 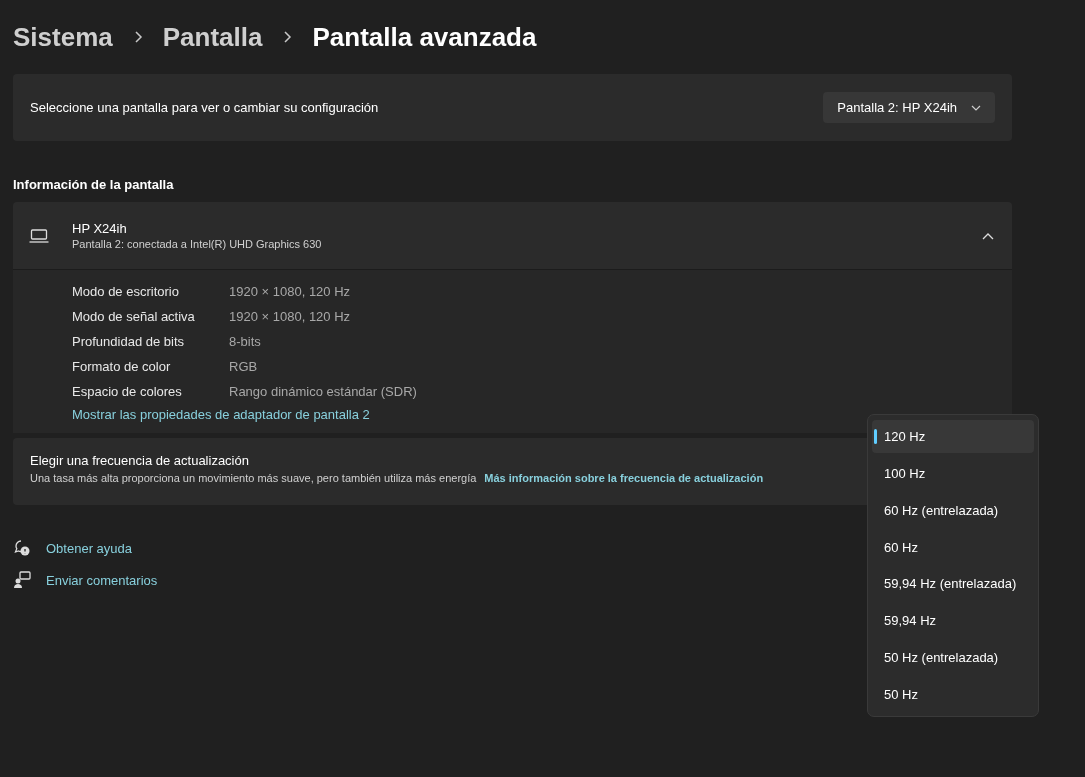 I want to click on property-label: Profundidad de bits, so click(x=129, y=341).